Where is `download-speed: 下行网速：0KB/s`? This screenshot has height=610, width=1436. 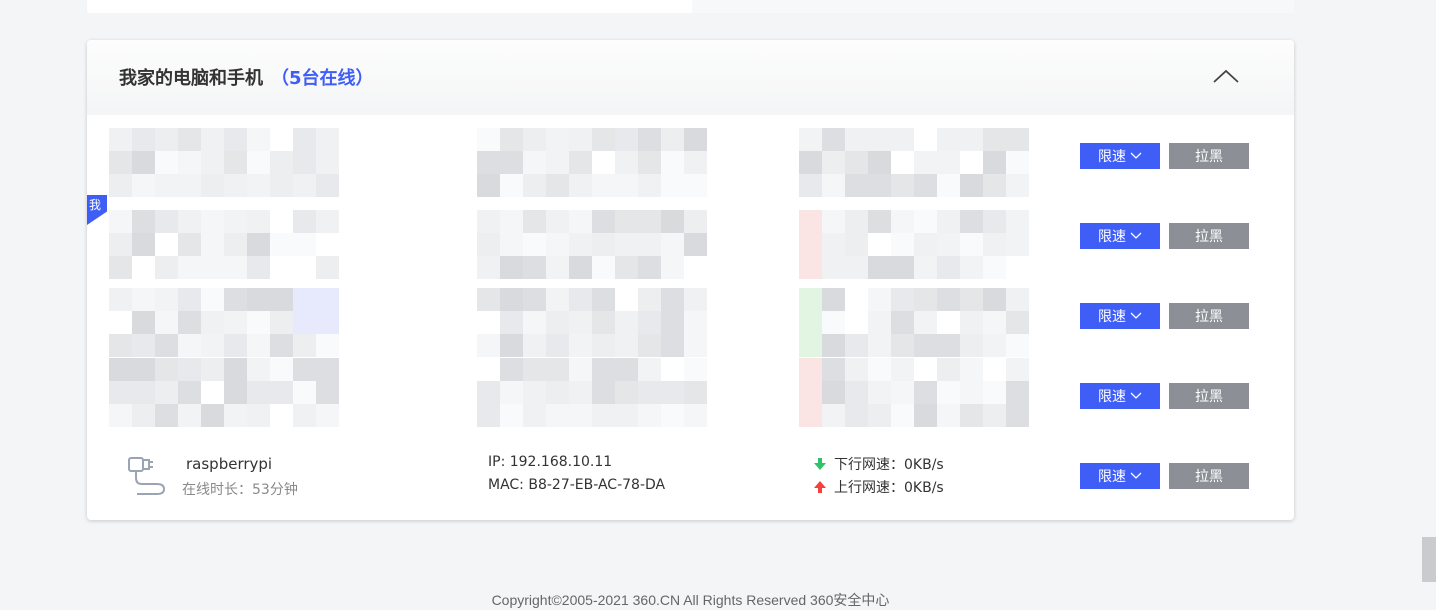 download-speed: 下行网速：0KB/s is located at coordinates (879, 464).